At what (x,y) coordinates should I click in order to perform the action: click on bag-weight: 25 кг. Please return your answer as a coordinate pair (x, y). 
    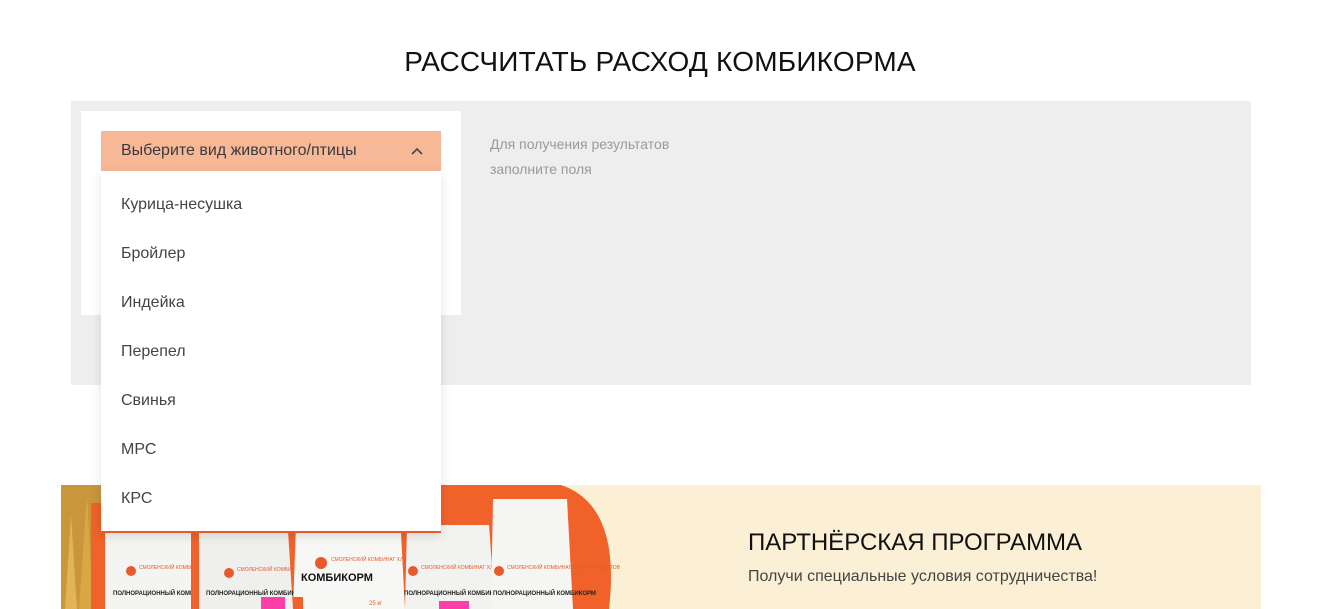
    Looking at the image, I should click on (376, 604).